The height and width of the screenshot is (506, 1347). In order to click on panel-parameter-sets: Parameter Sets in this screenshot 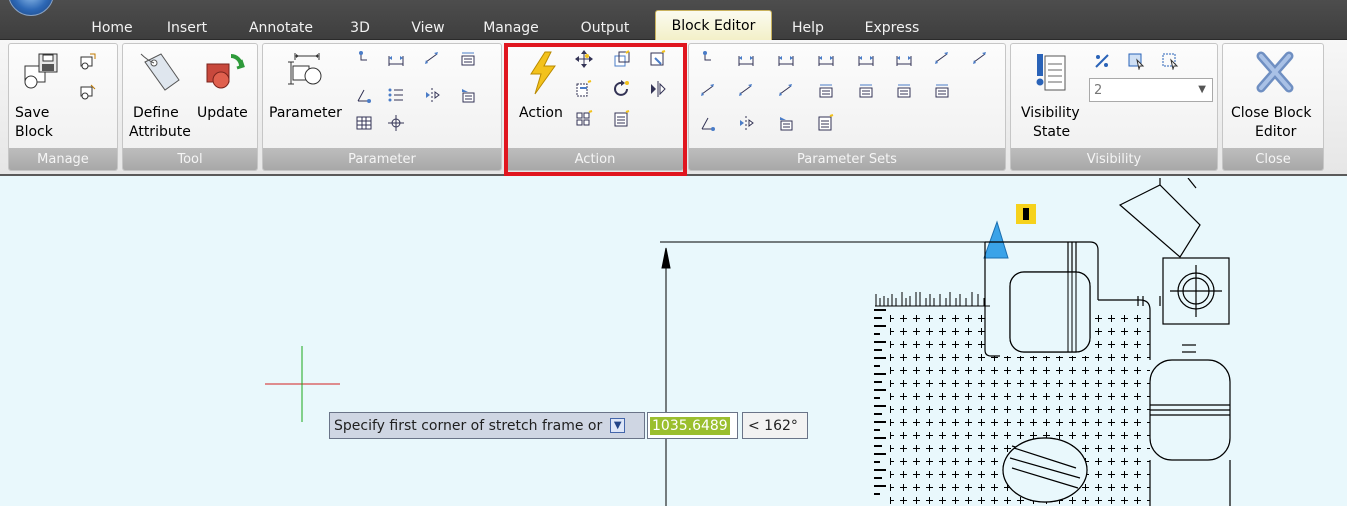, I will do `click(847, 107)`.